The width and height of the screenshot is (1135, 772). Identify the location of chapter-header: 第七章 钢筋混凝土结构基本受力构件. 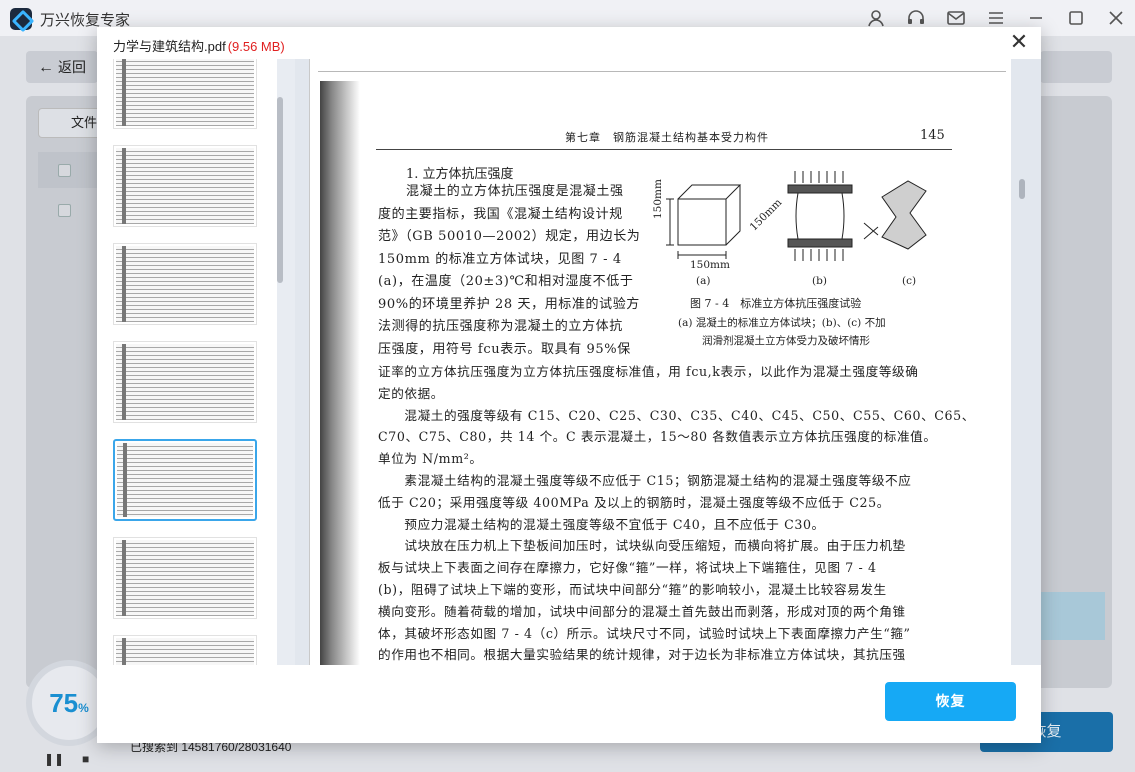
(667, 137).